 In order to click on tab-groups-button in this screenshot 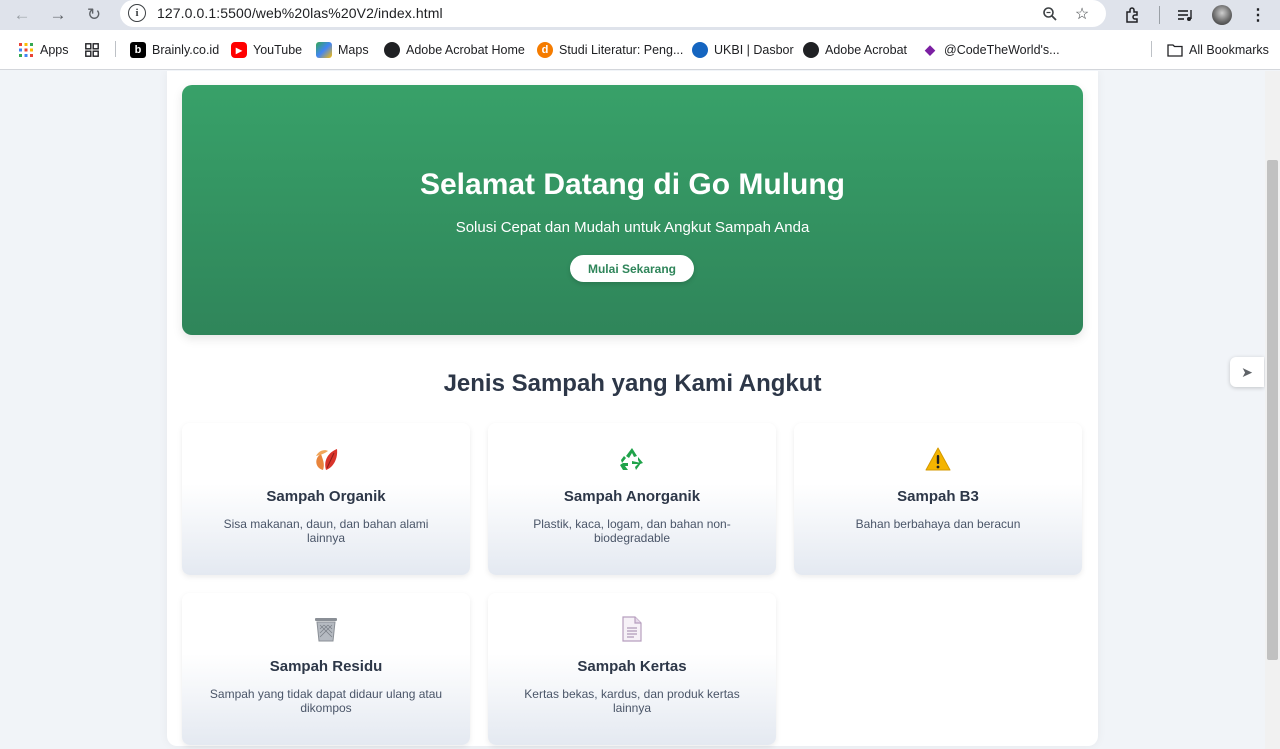, I will do `click(95, 50)`.